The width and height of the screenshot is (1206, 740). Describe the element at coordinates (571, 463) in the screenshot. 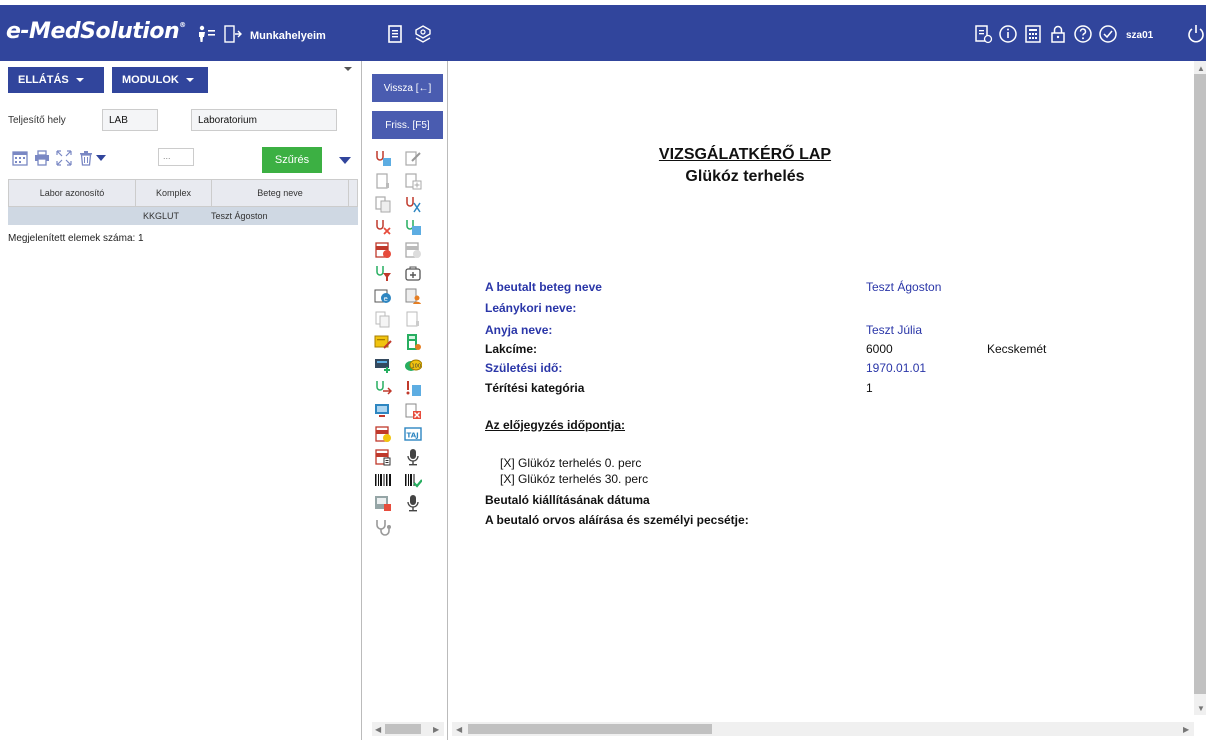

I see `schedule-item: [X] Glükóz terhelés 0. perc` at that location.